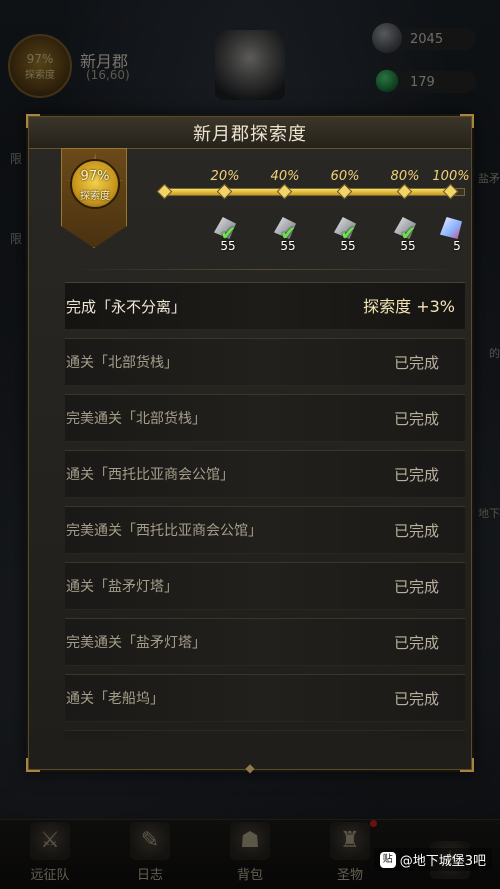  What do you see at coordinates (126, 307) in the screenshot?
I see `task-name: 完成「永不分离」` at bounding box center [126, 307].